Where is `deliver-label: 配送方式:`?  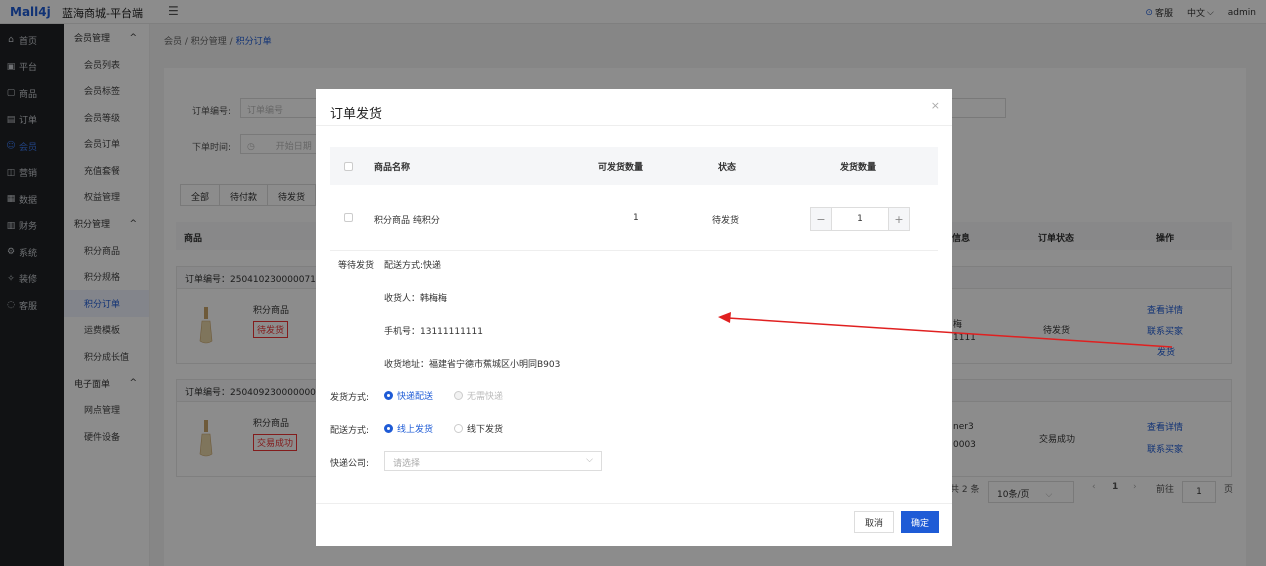
deliver-label: 配送方式: is located at coordinates (350, 431).